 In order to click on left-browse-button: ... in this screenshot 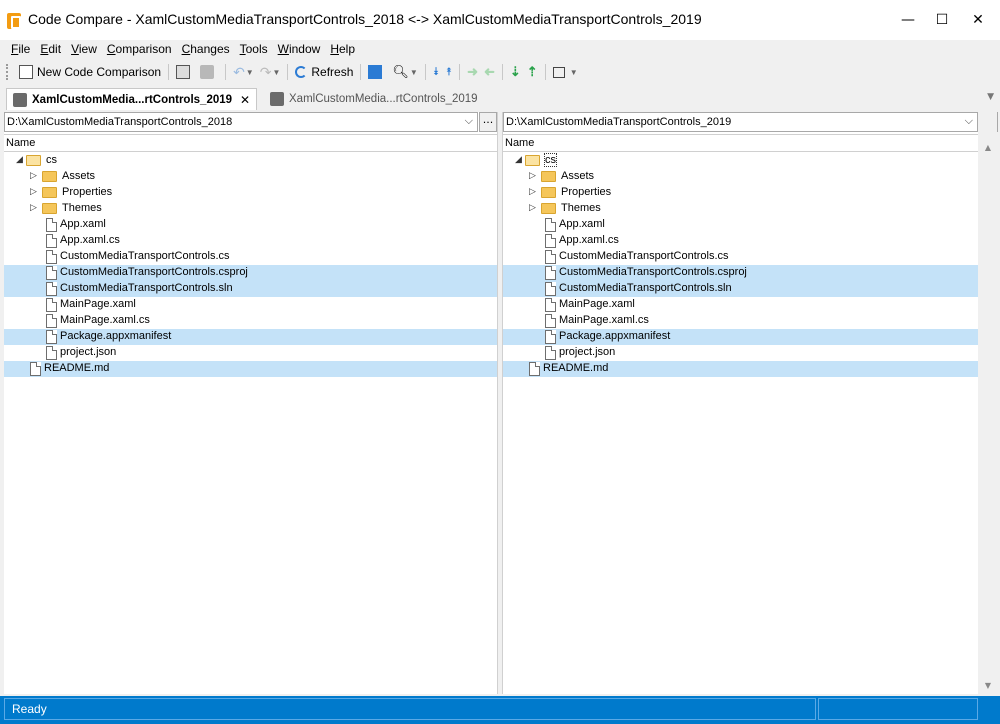, I will do `click(488, 122)`.